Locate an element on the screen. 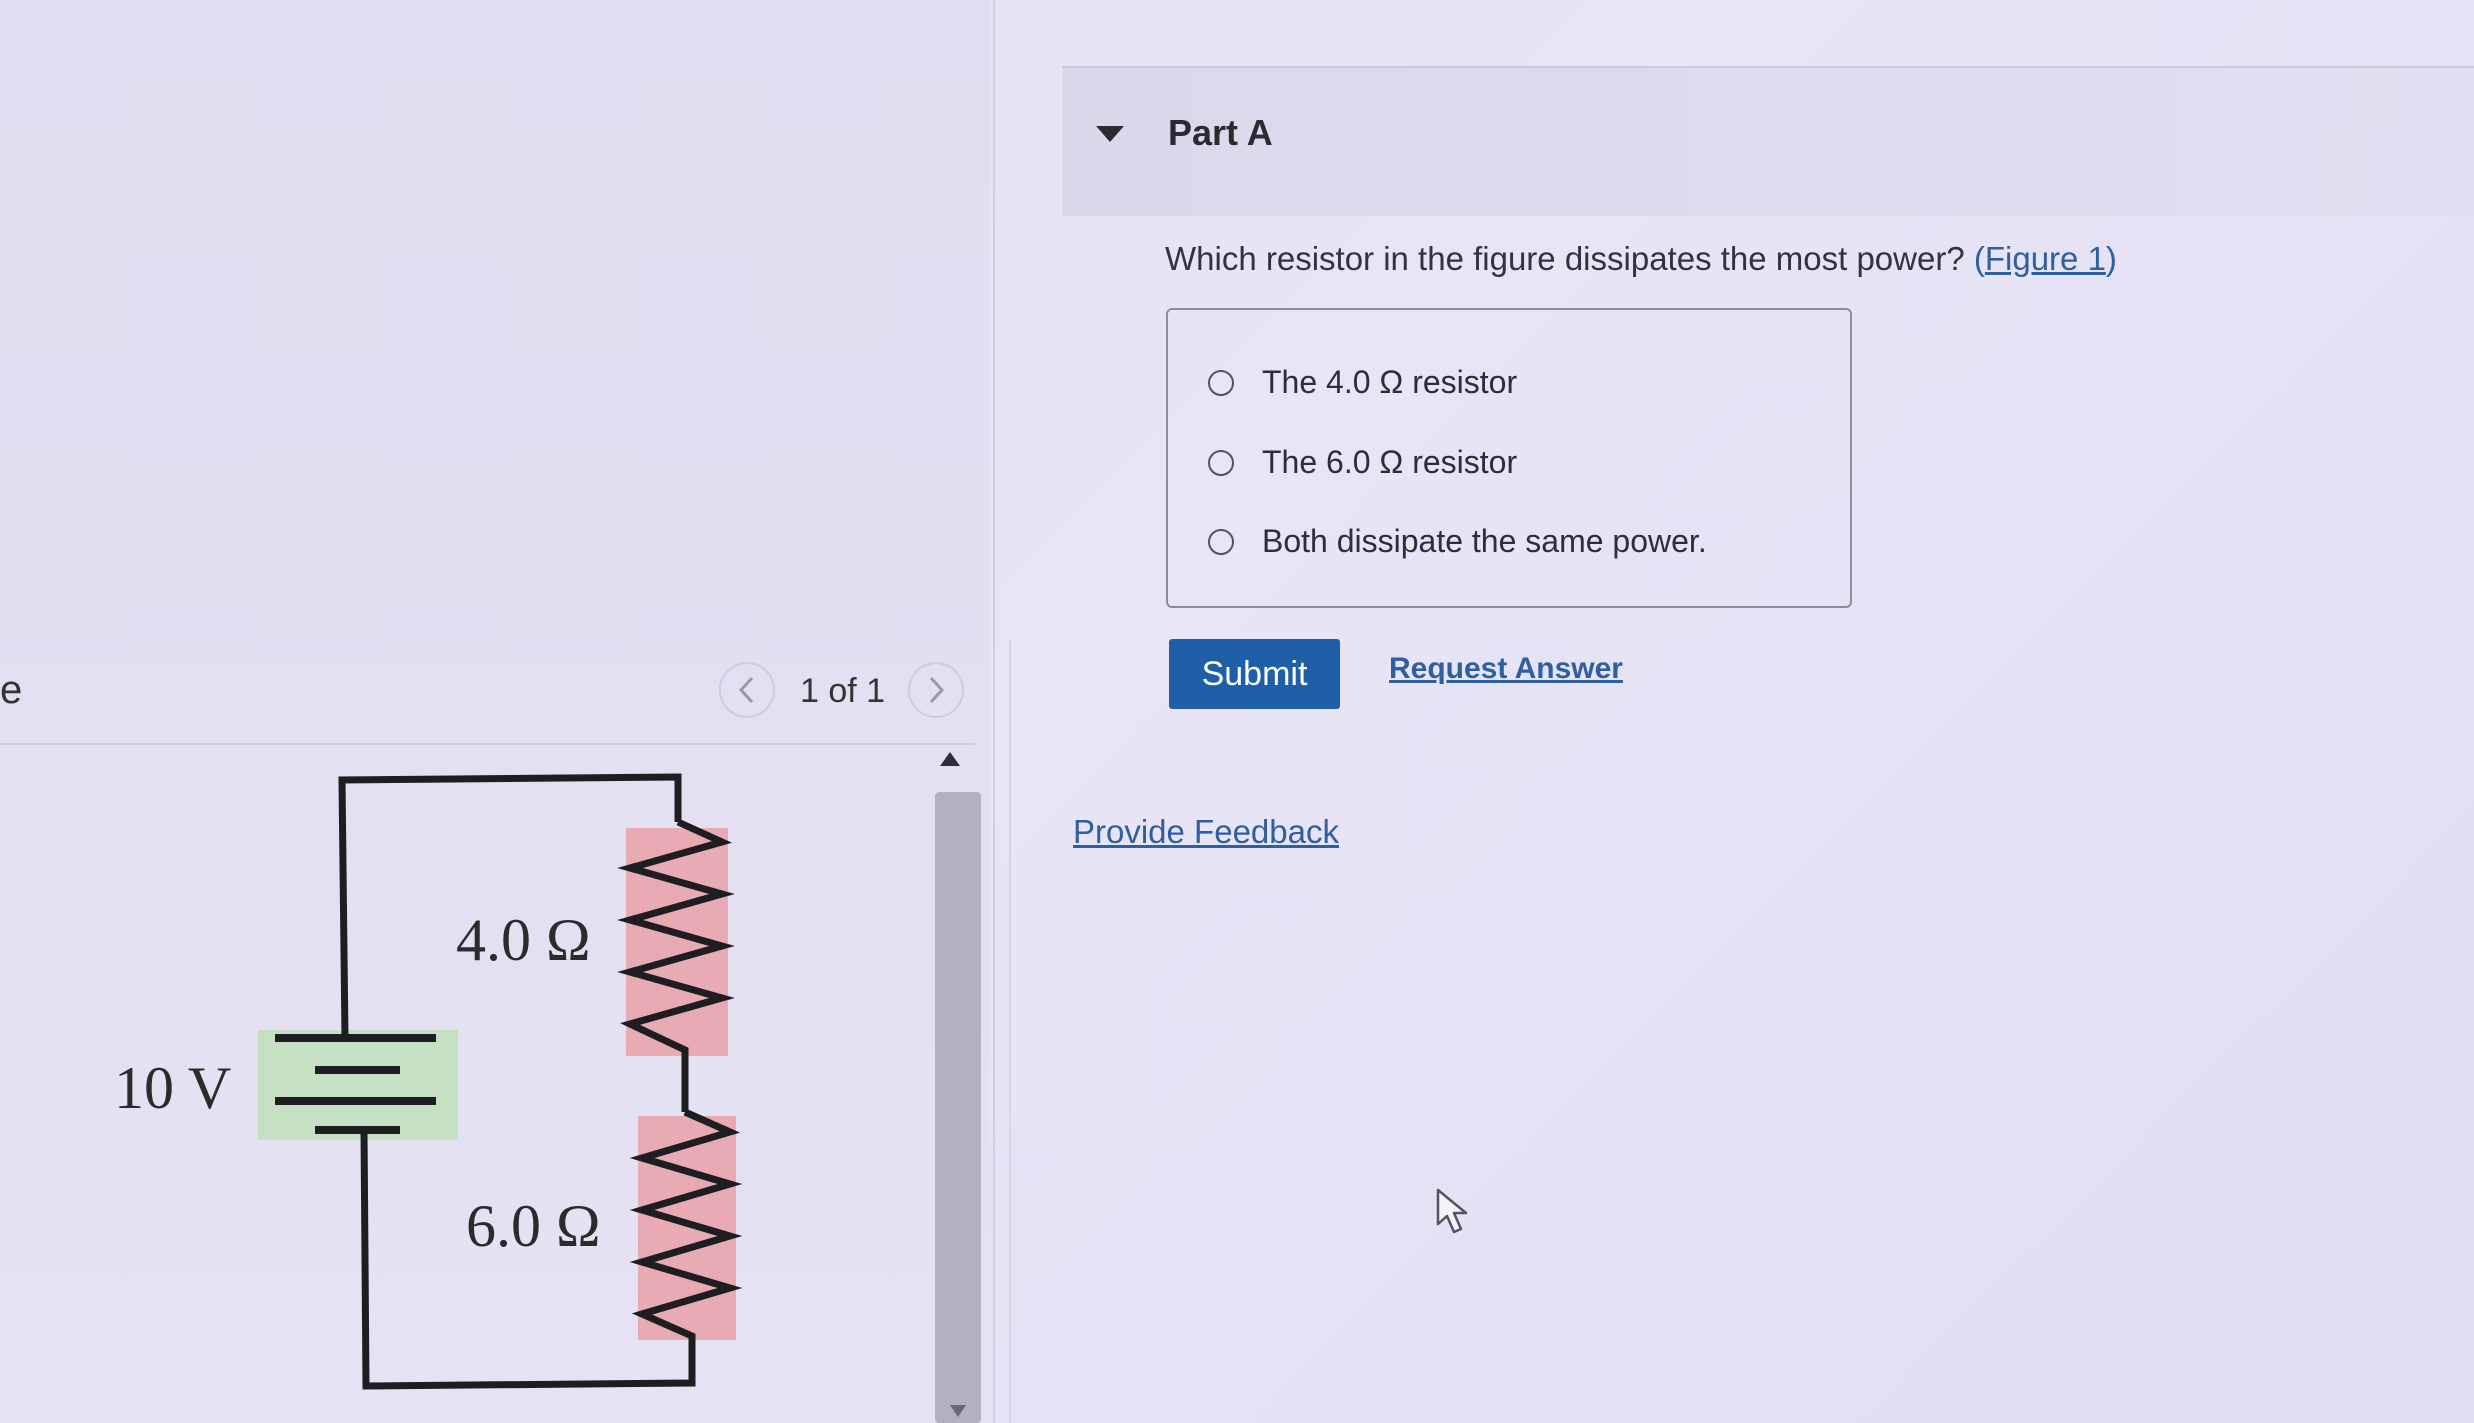  figure-link-open-paren: ( is located at coordinates (1979, 258).